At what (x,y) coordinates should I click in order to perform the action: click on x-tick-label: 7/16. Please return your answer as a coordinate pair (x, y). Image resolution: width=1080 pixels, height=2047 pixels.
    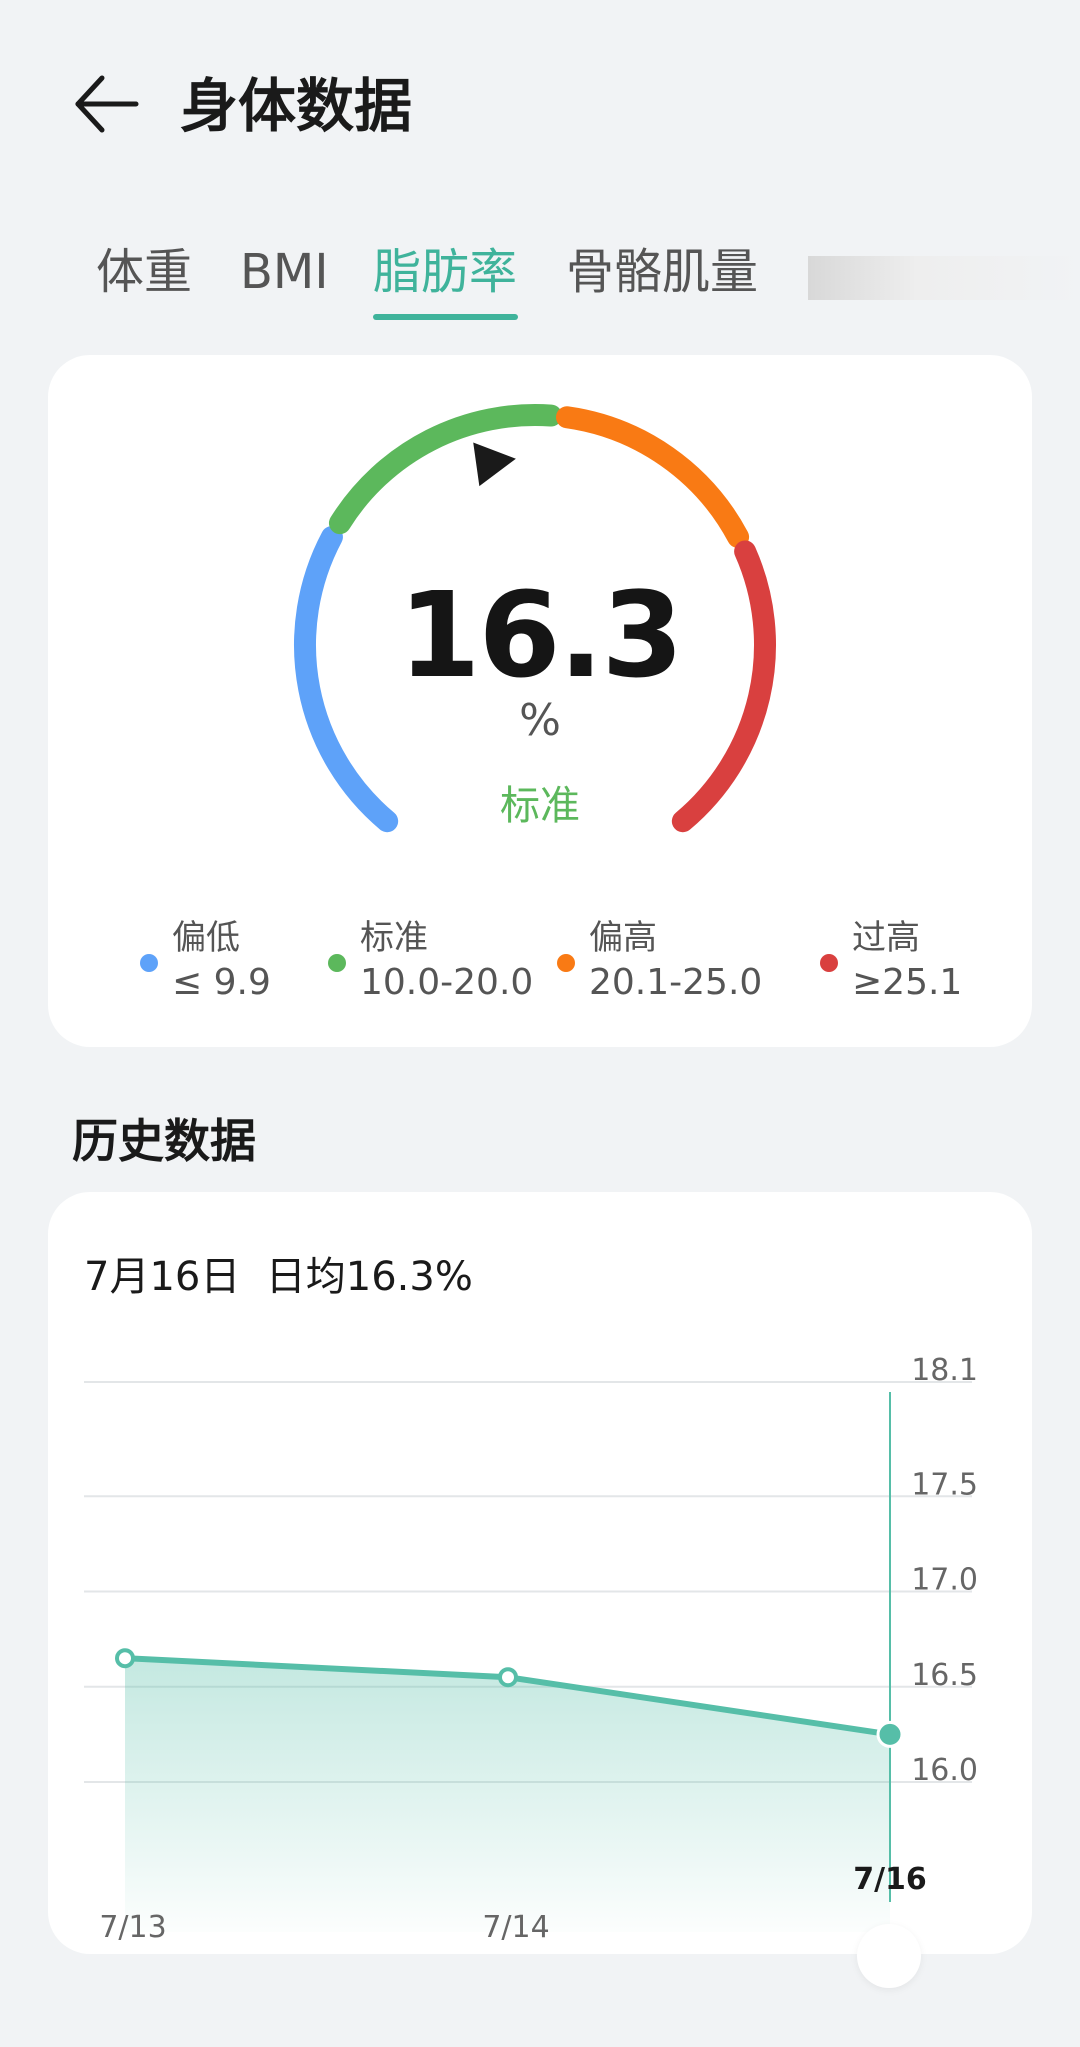
    Looking at the image, I should click on (890, 1879).